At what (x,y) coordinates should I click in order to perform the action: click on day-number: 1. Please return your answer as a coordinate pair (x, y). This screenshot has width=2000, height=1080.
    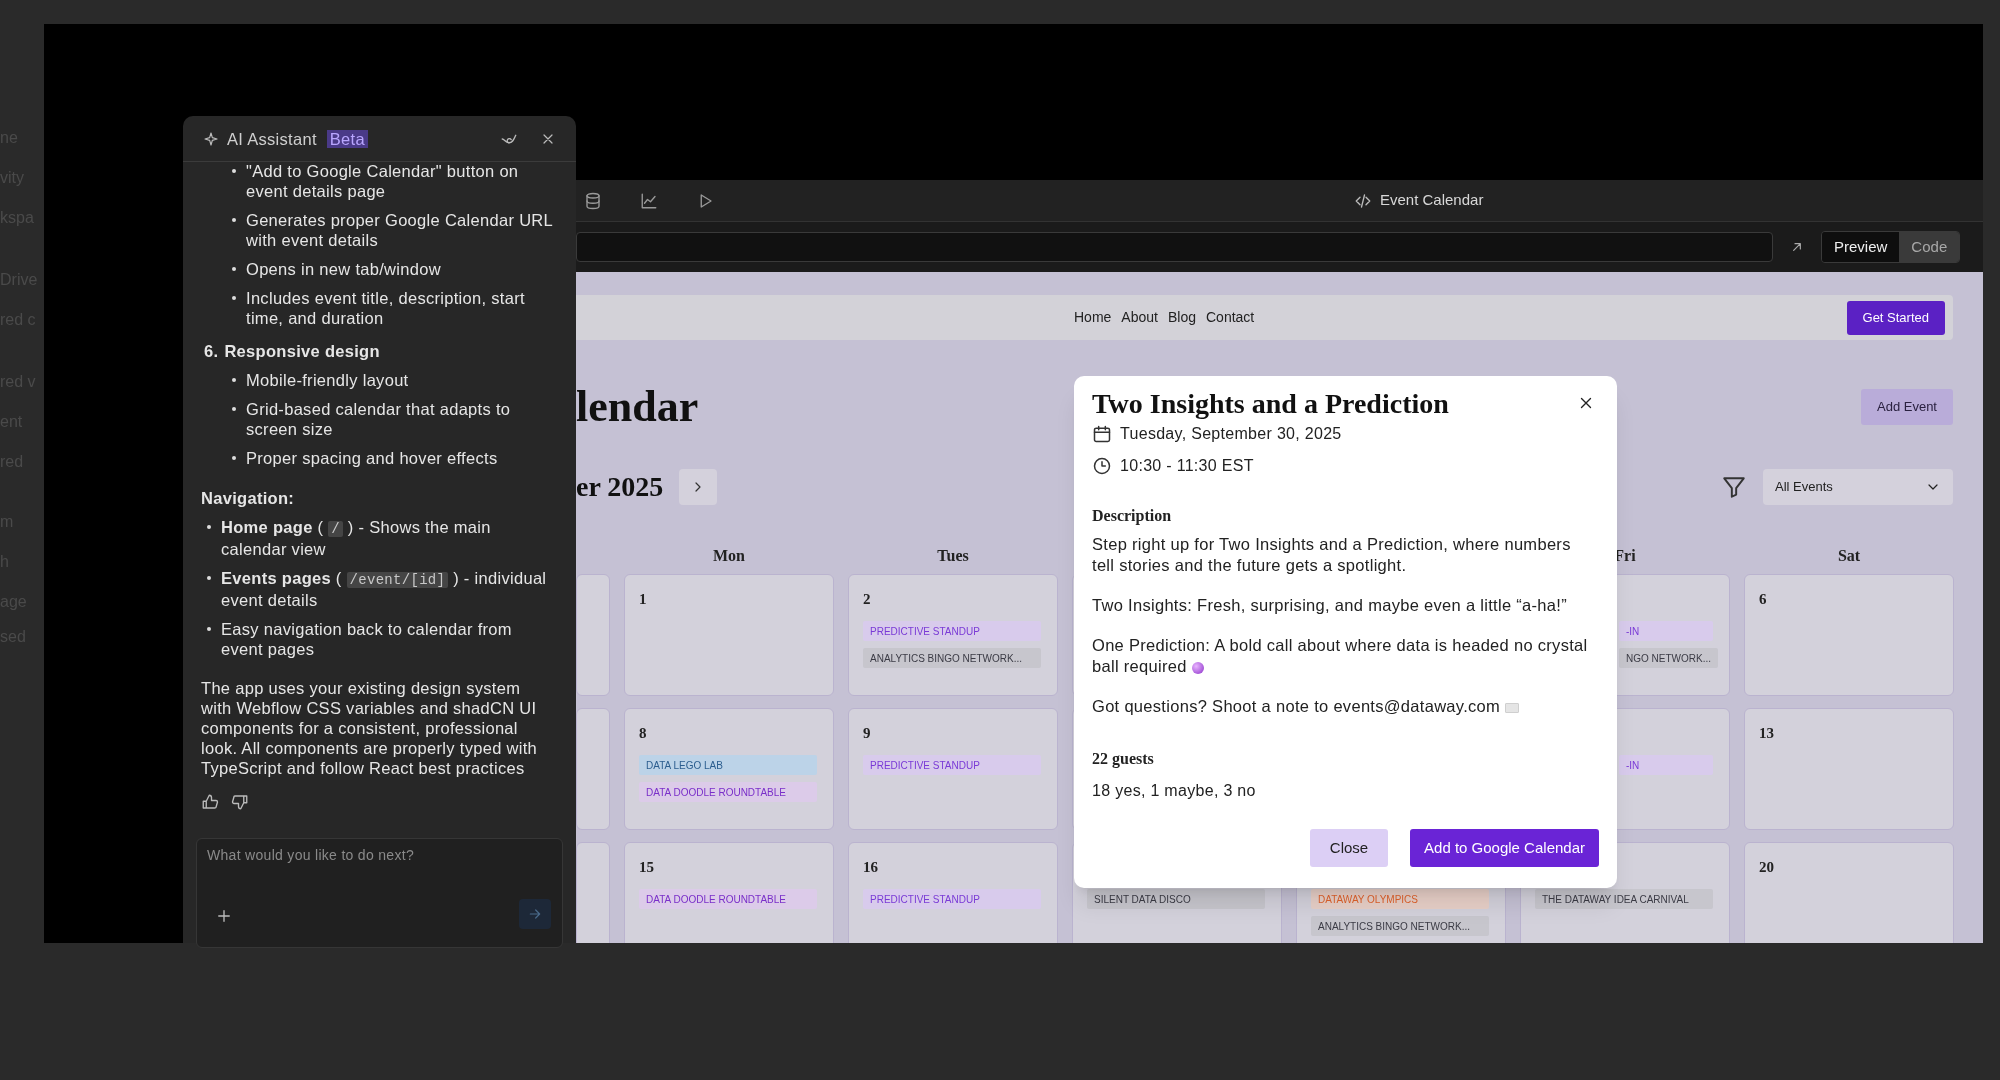
    Looking at the image, I should click on (643, 599).